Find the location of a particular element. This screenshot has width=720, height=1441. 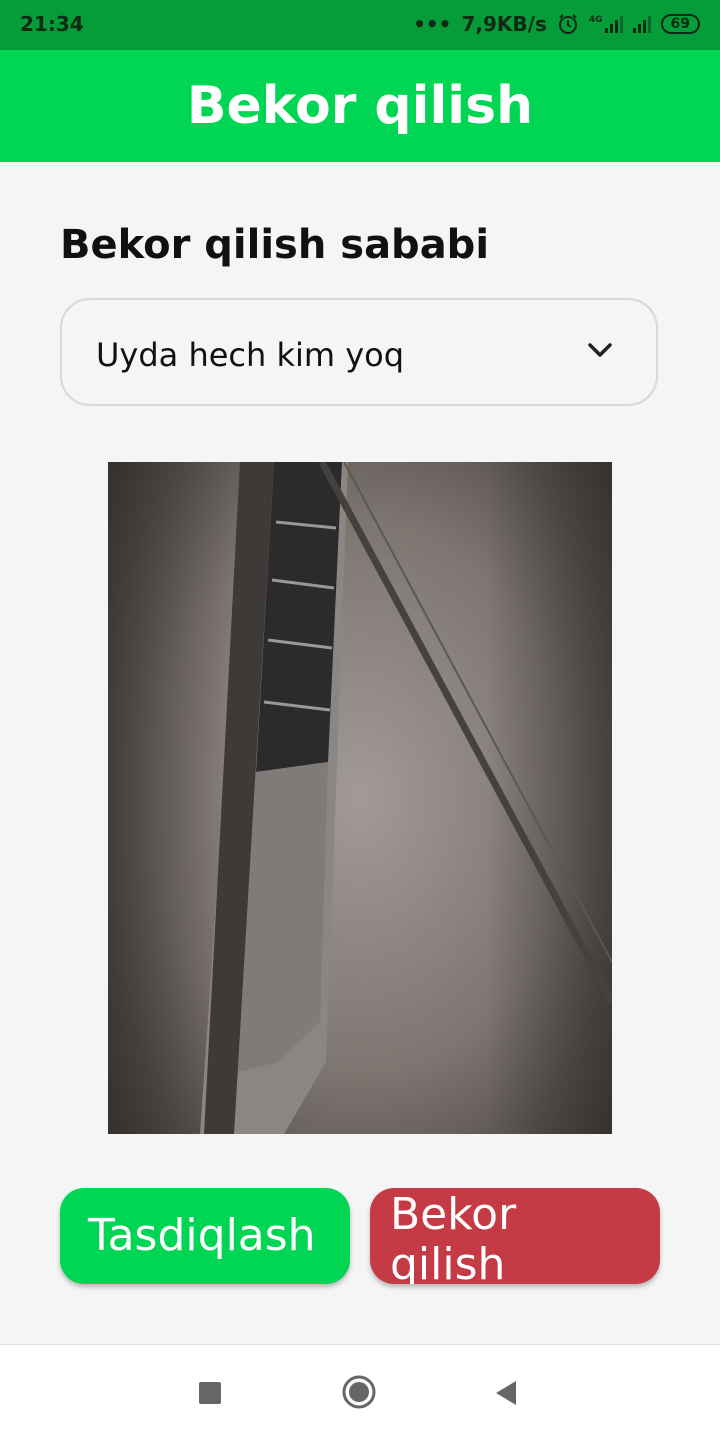

net-speed: 7,9KB/s is located at coordinates (504, 24).